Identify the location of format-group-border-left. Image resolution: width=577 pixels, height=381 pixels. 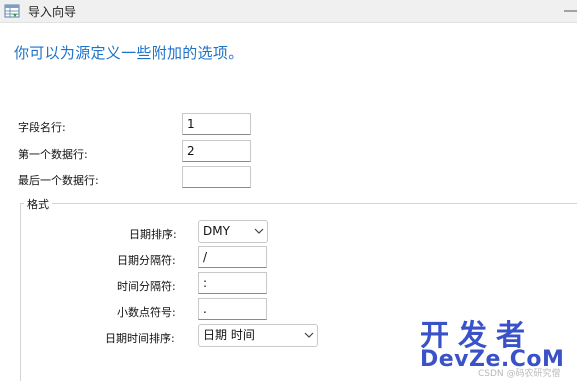
(20, 292).